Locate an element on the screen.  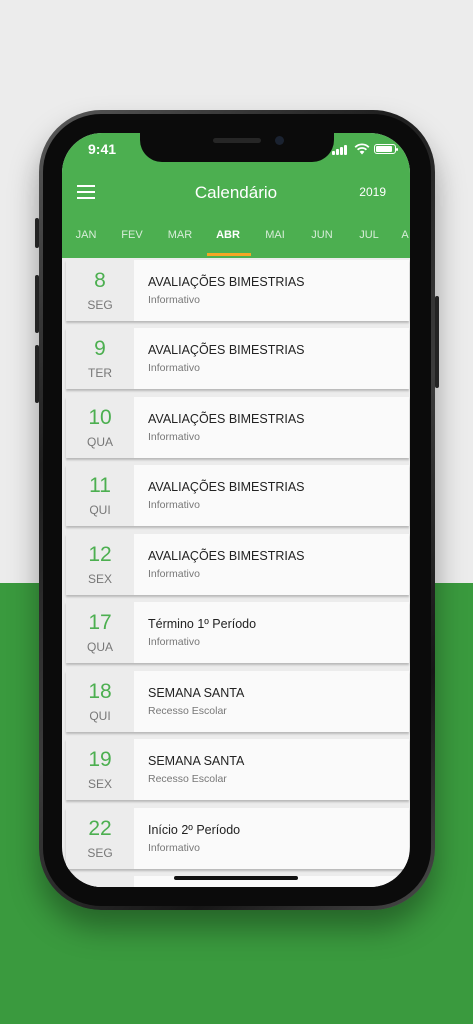
list-item: 17 QUA Término 1º Período Informativo is located at coordinates (237, 632).